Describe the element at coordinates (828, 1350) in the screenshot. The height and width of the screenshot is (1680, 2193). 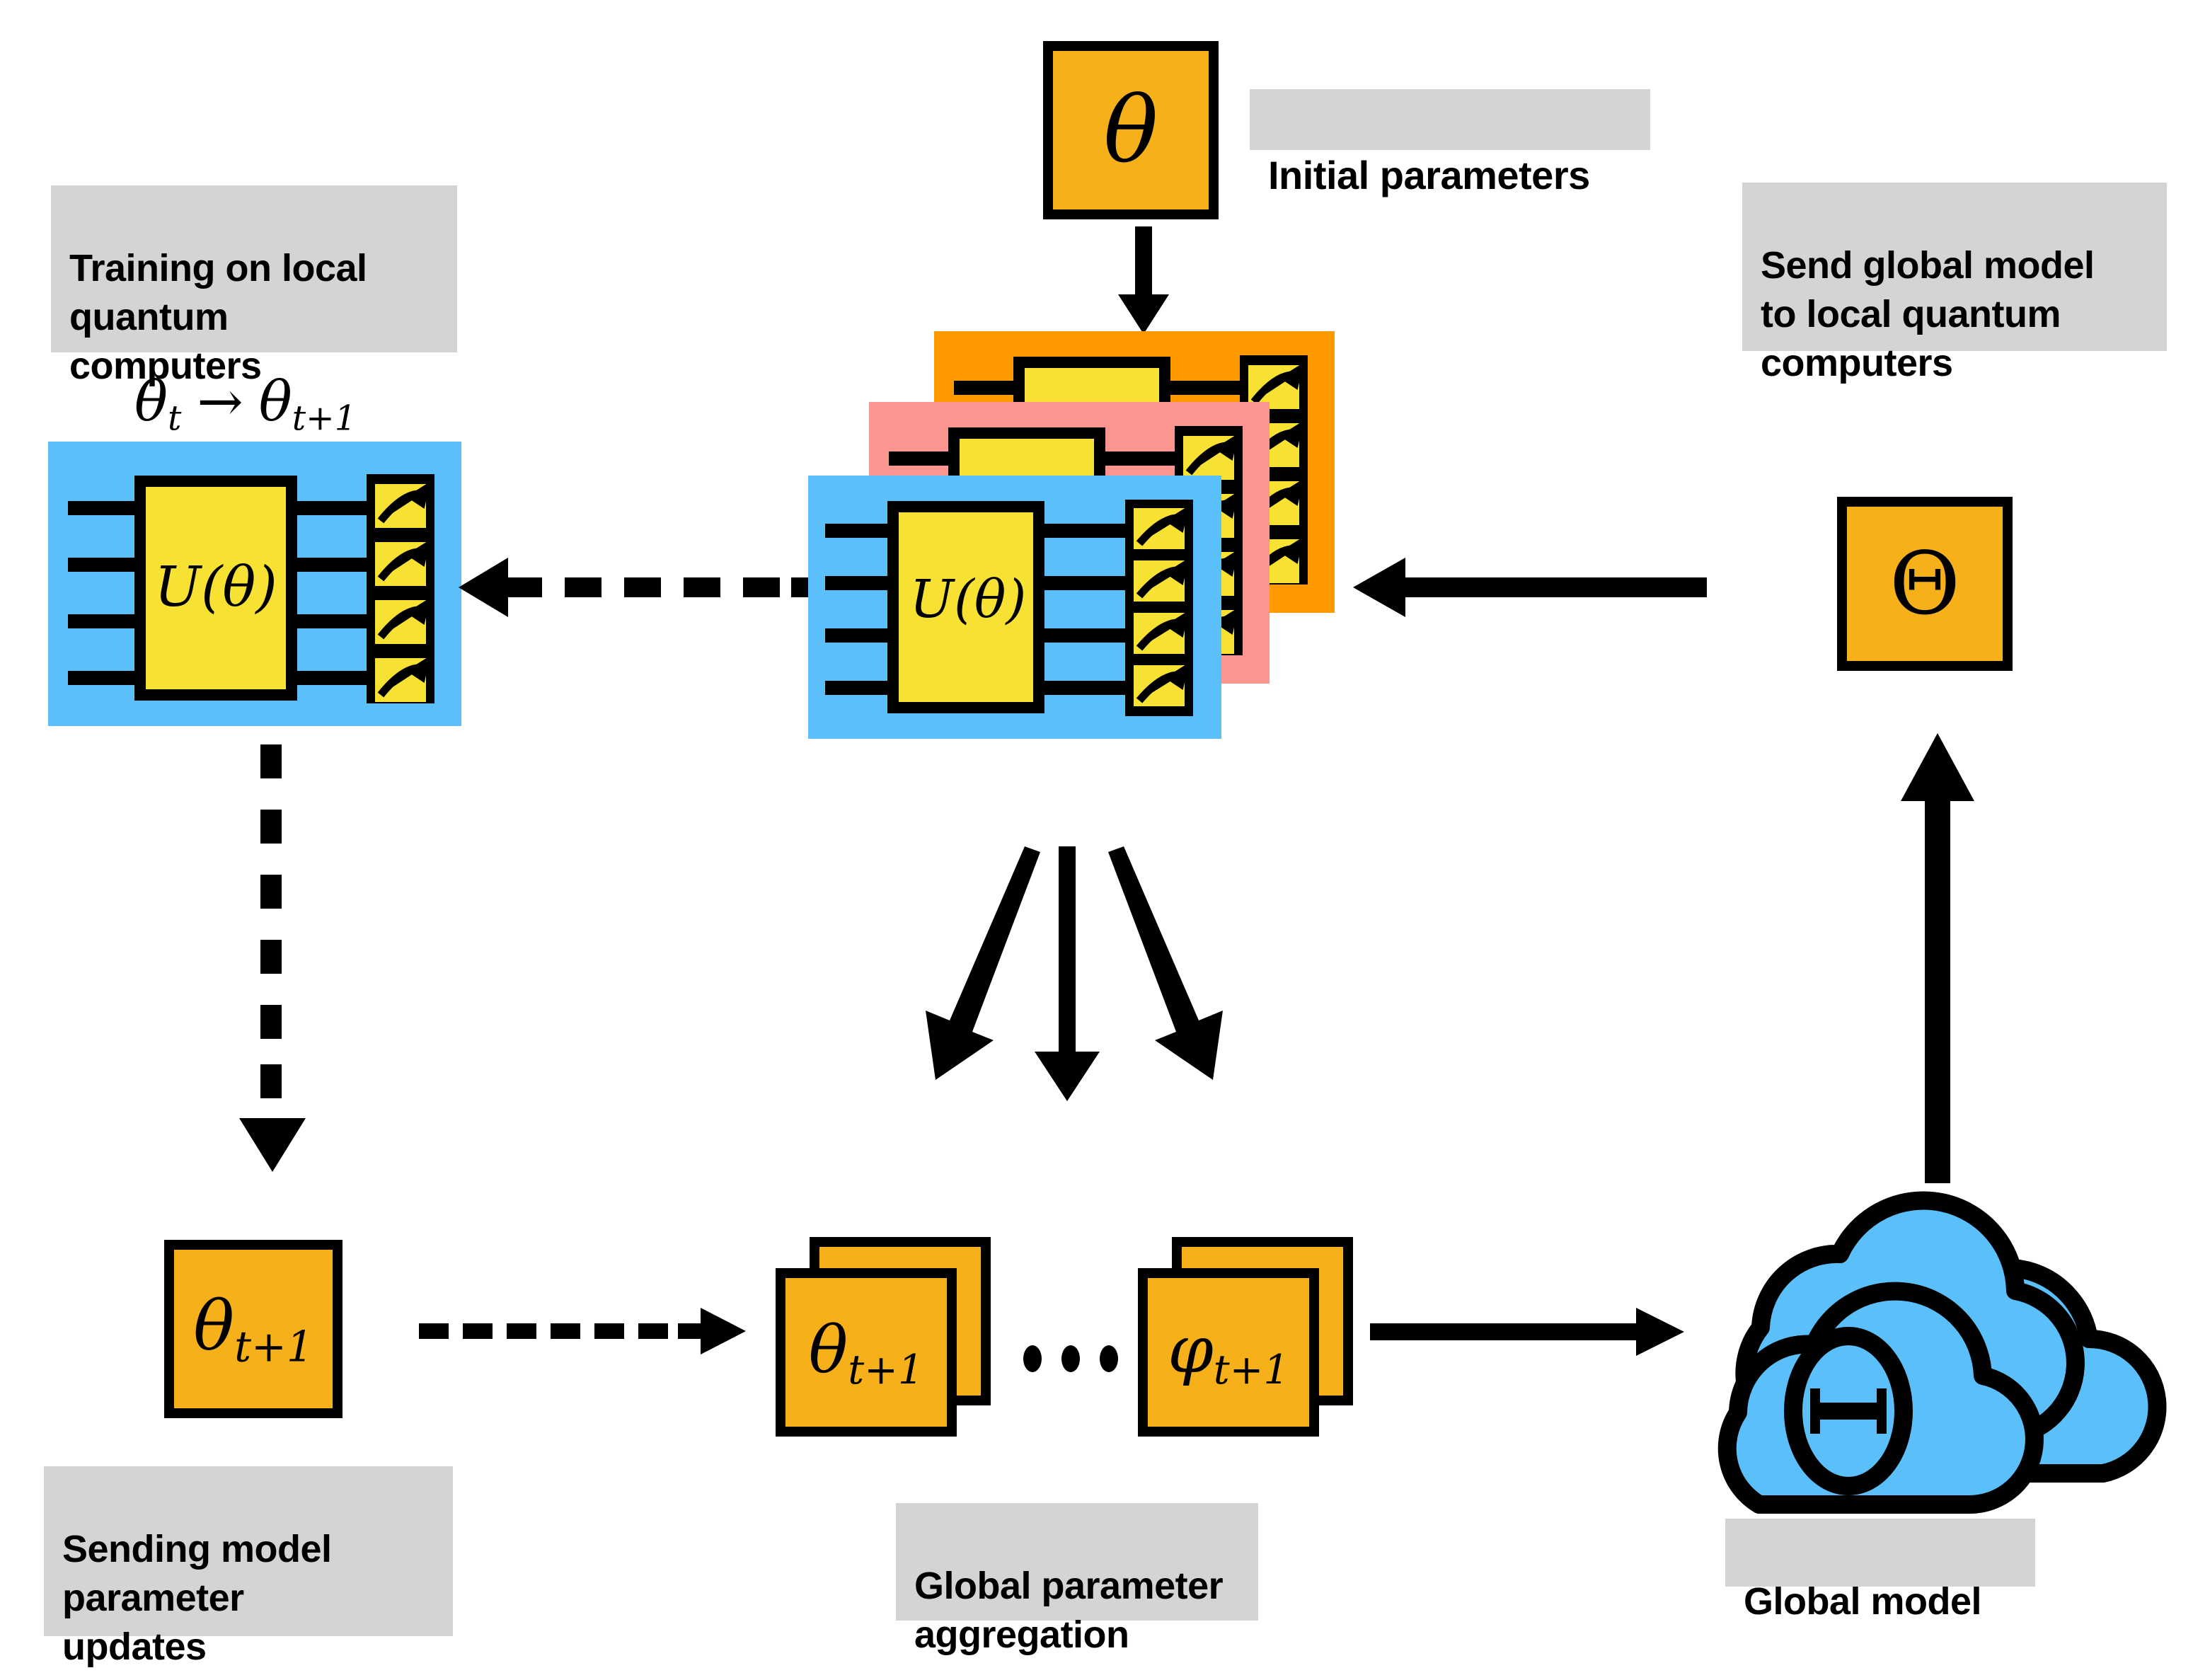
I see `aggregated-theta: θ` at that location.